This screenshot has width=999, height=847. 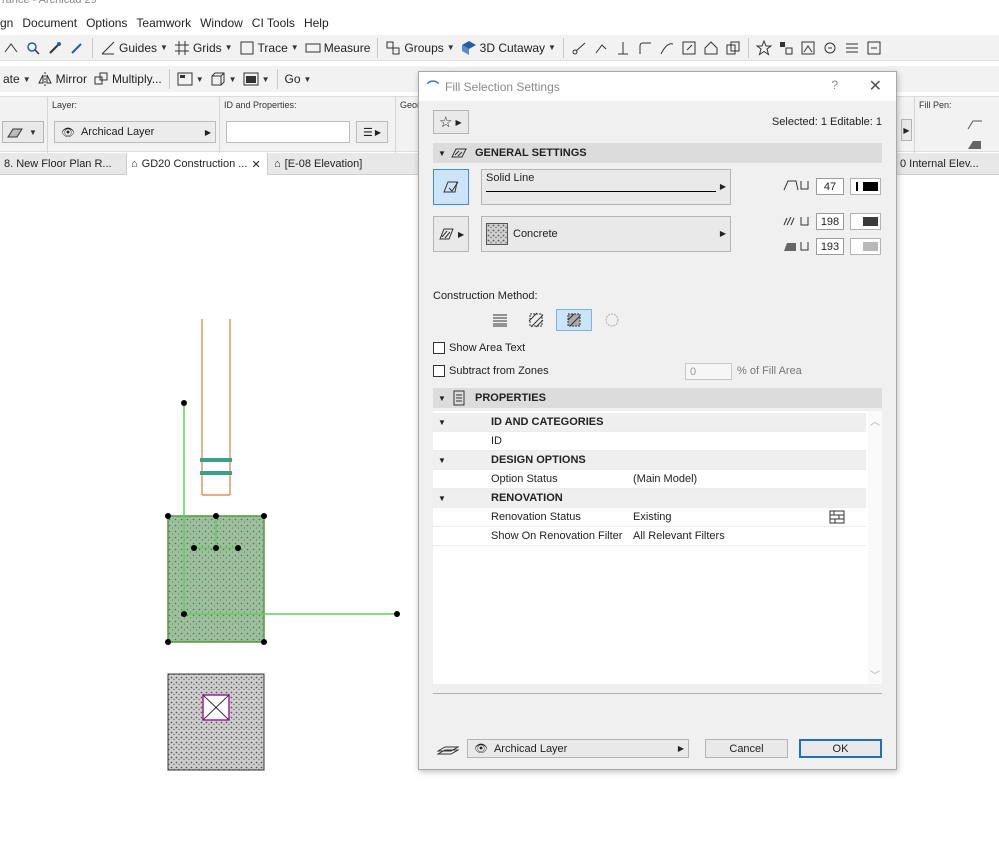 What do you see at coordinates (23, 132) in the screenshot?
I see `fill-tool-button: ▼` at bounding box center [23, 132].